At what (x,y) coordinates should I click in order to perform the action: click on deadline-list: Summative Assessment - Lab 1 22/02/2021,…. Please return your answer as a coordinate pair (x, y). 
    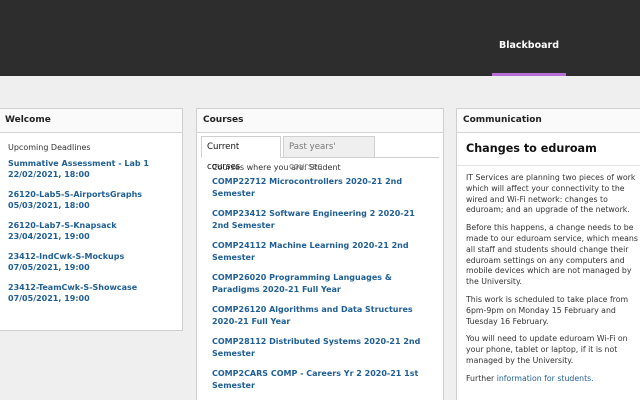
    Looking at the image, I should click on (91, 231).